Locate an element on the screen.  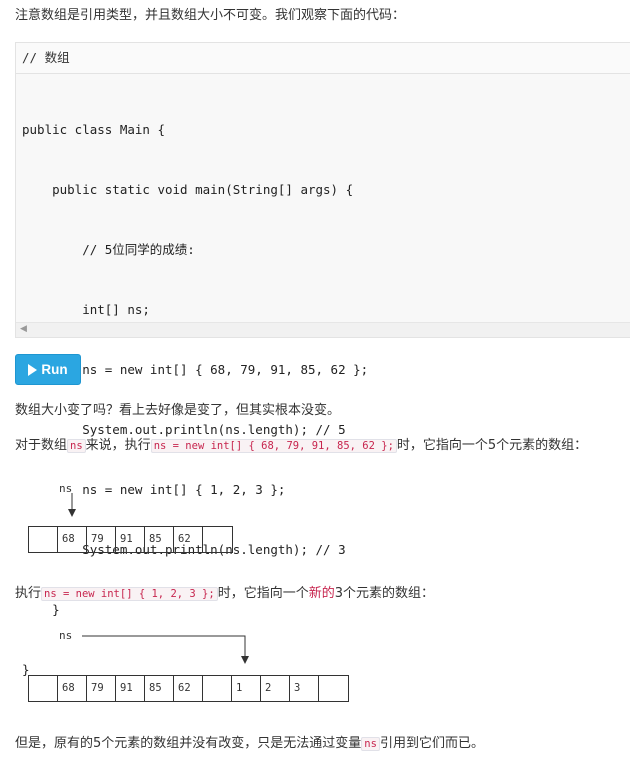
code-line: // 5位同学的成绩: is located at coordinates (108, 249).